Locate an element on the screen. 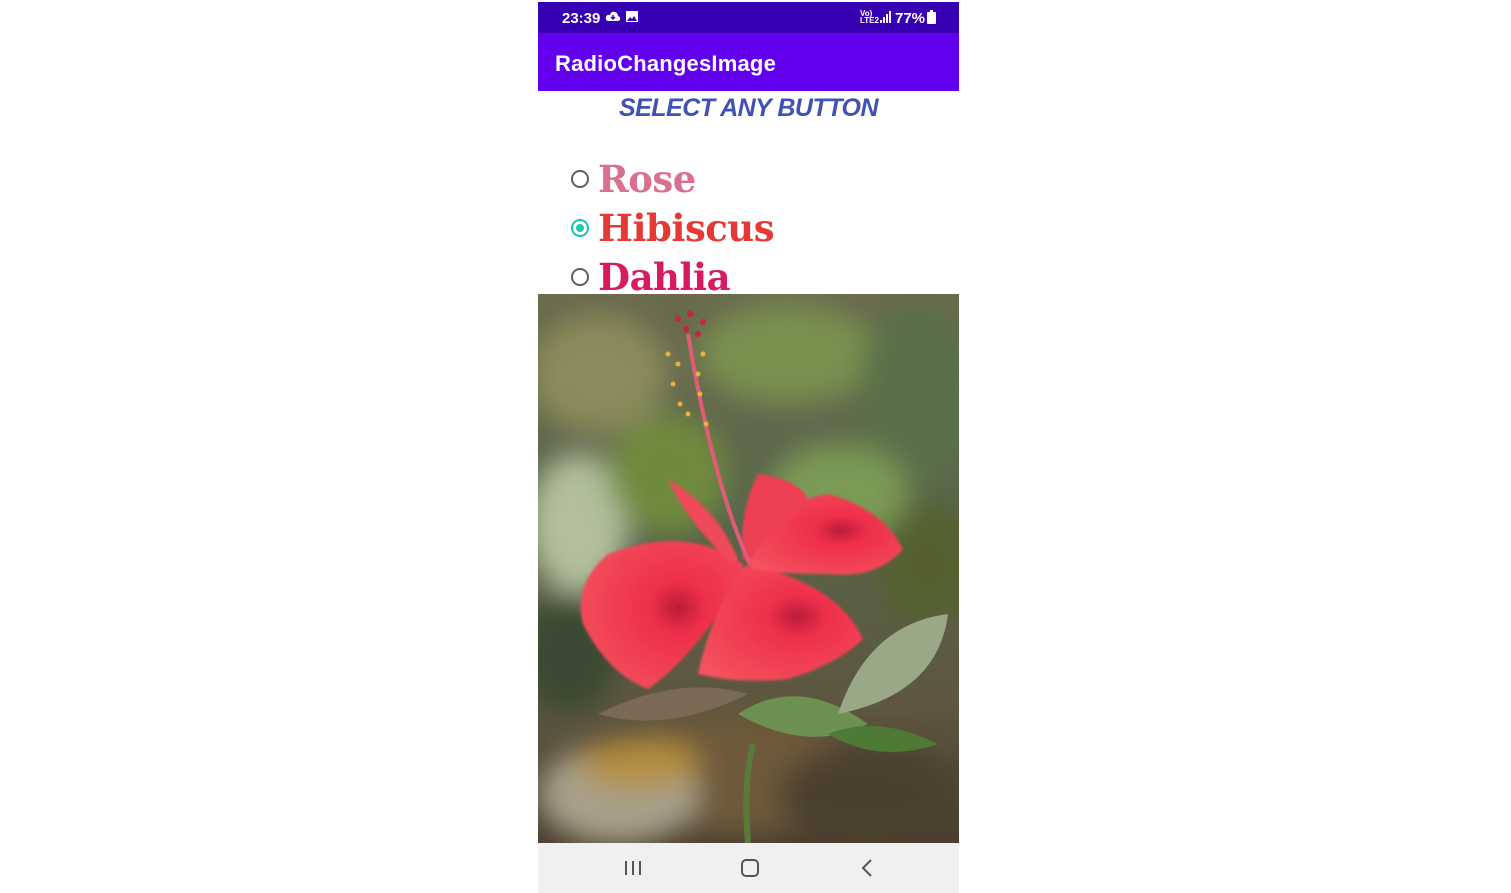 Image resolution: width=1511 pixels, height=893 pixels. radio-label-dahlia: Dahlia is located at coordinates (664, 277).